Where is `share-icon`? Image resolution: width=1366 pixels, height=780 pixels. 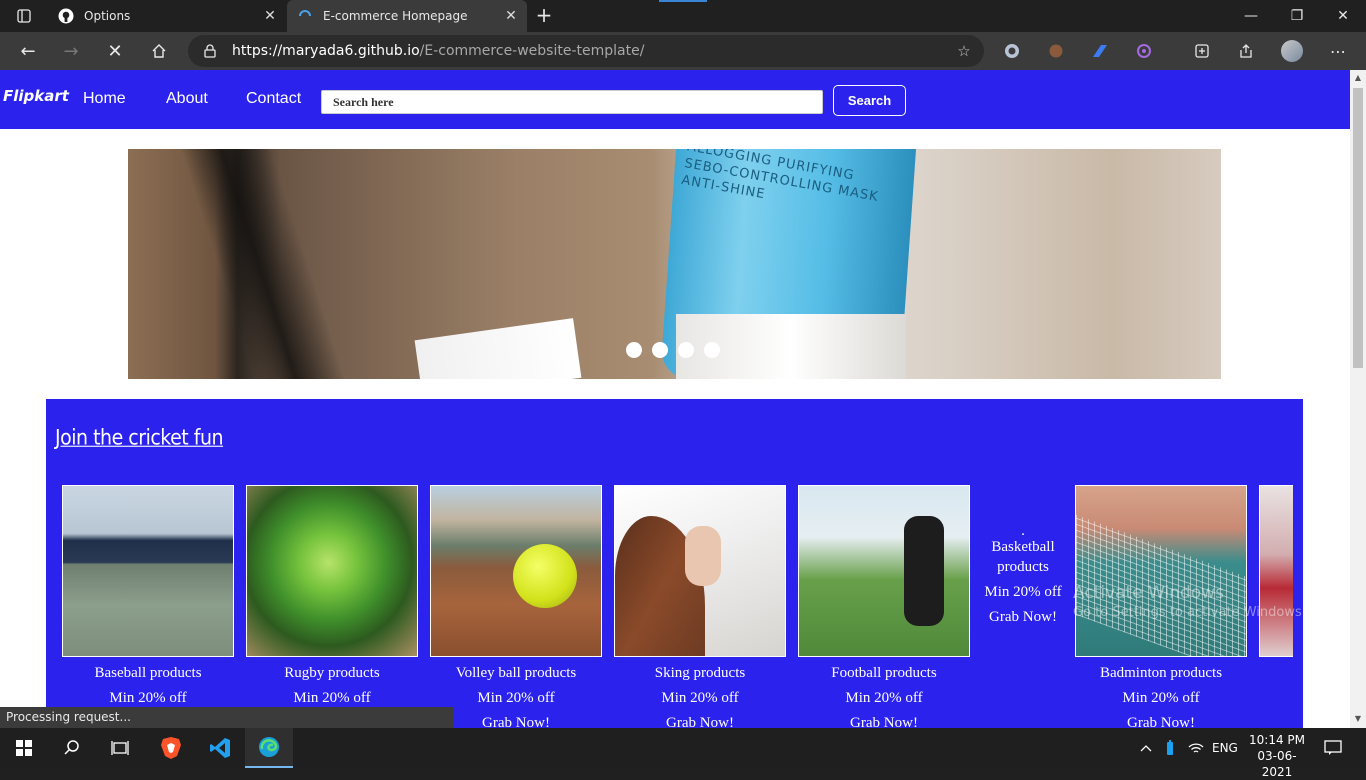 share-icon is located at coordinates (1246, 51).